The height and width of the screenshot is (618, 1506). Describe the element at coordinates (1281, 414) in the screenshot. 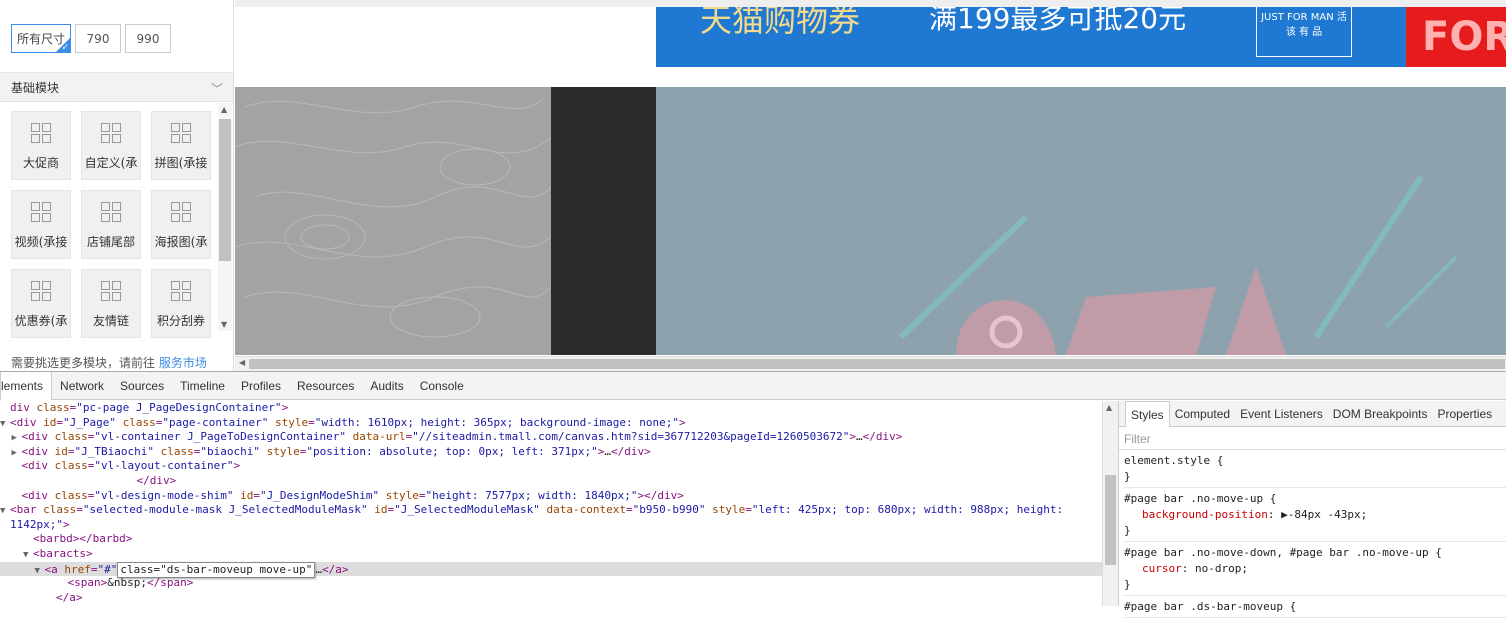

I see `styles-tab-event-listeners: Event Listeners` at that location.